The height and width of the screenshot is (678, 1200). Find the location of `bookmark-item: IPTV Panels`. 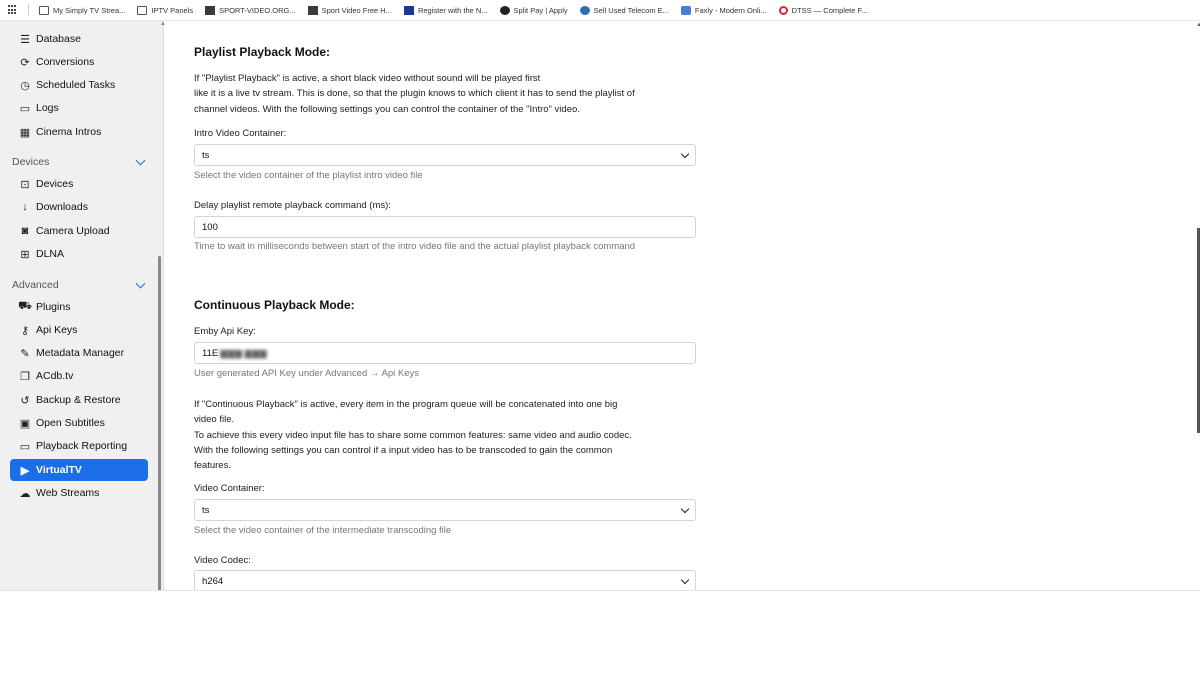

bookmark-item: IPTV Panels is located at coordinates (165, 10).